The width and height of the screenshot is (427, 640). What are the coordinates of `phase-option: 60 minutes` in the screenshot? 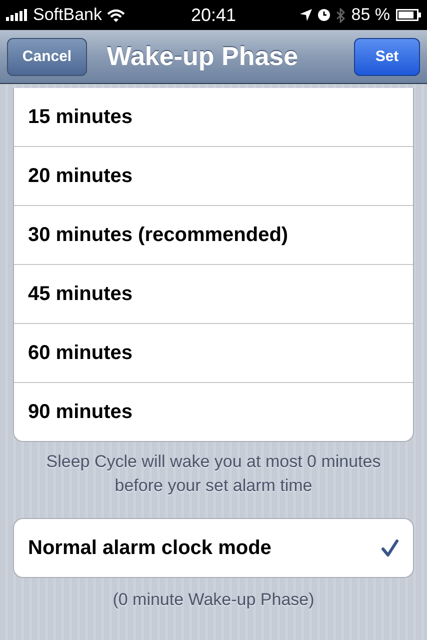 It's located at (213, 352).